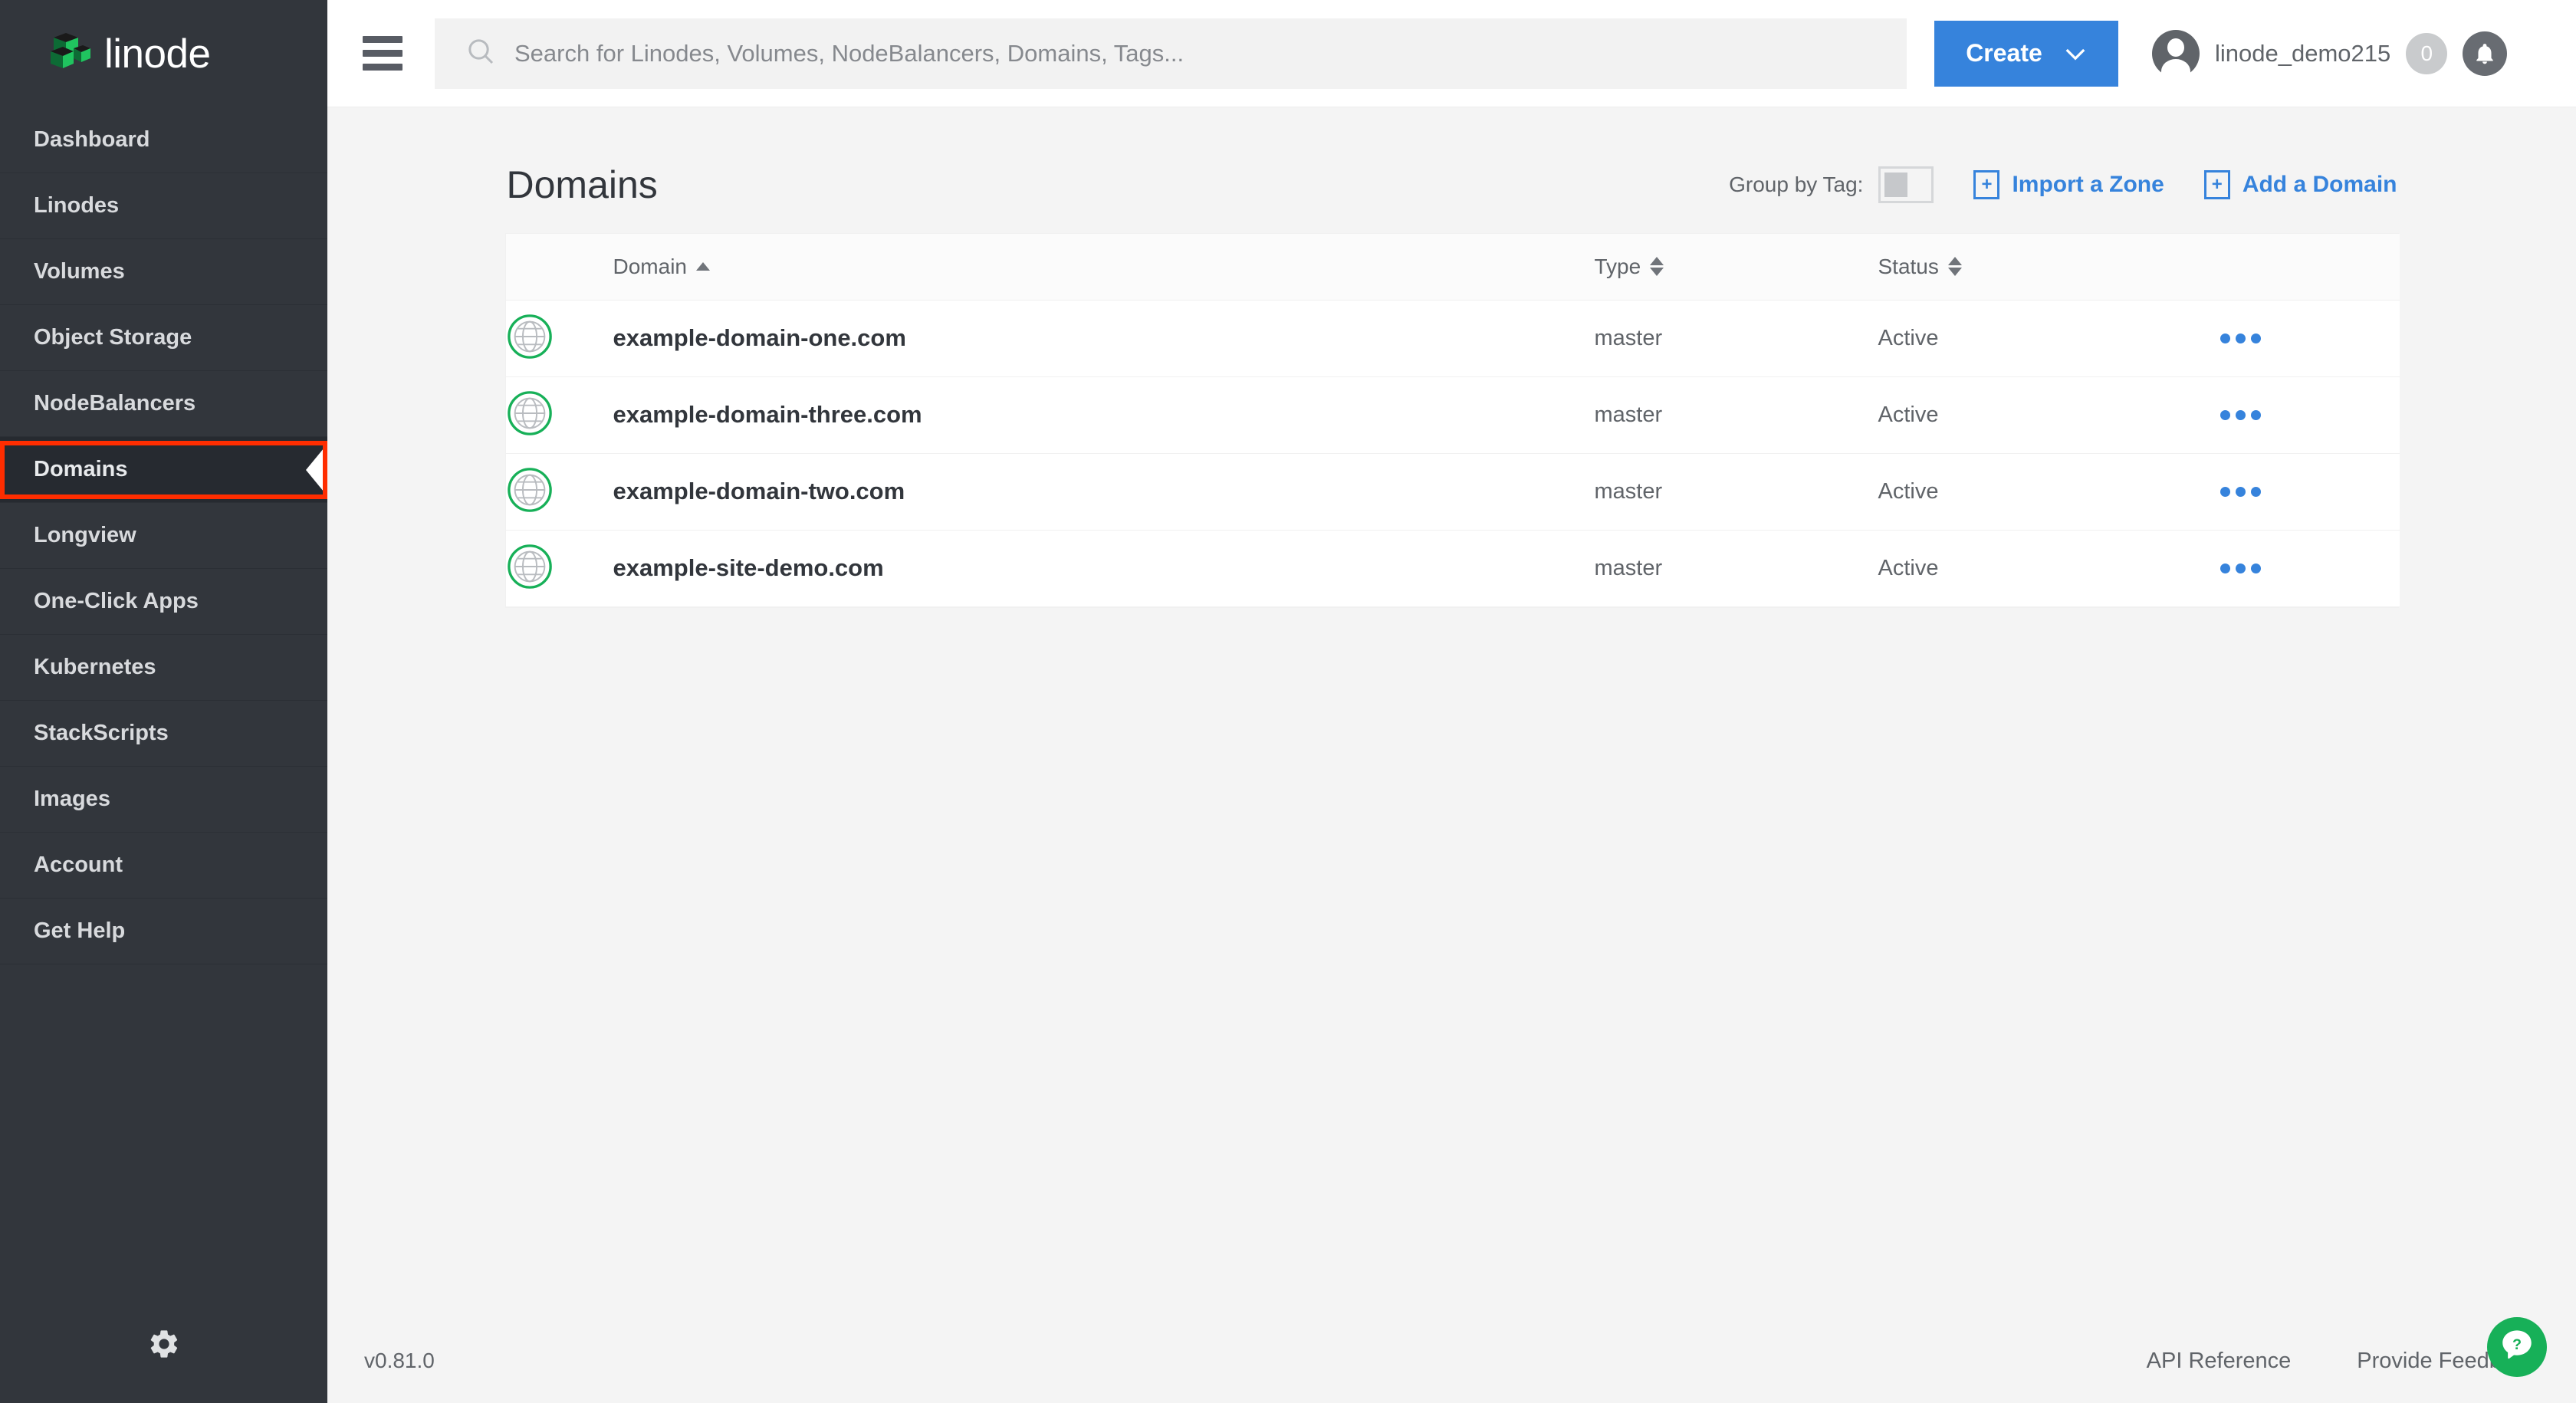 The width and height of the screenshot is (2576, 1403). I want to click on page-title: Domains, so click(582, 184).